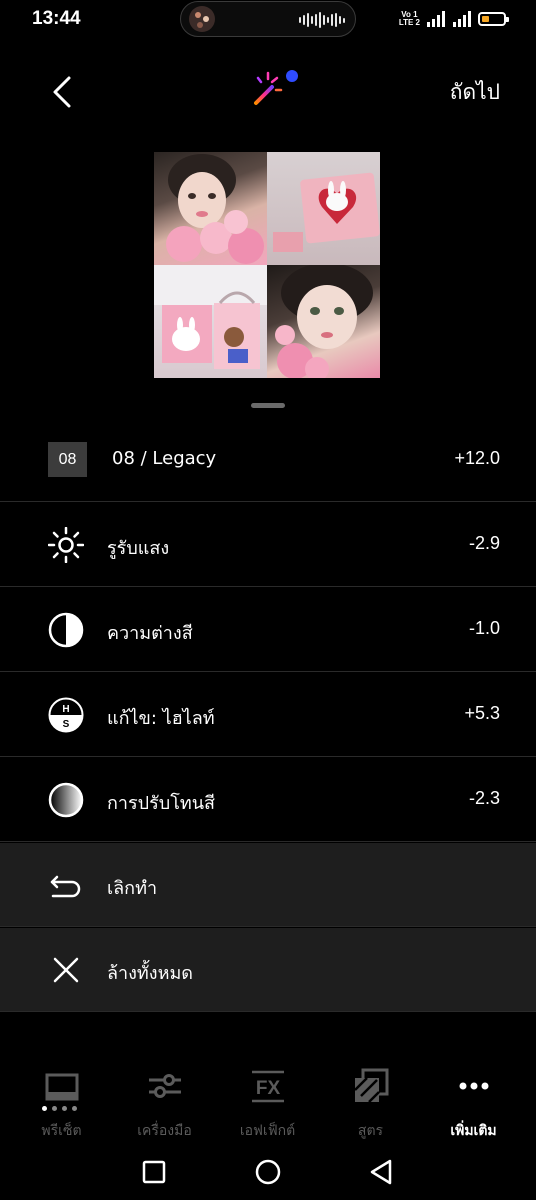 The height and width of the screenshot is (1200, 536). I want to click on battery-icon, so click(493, 19).